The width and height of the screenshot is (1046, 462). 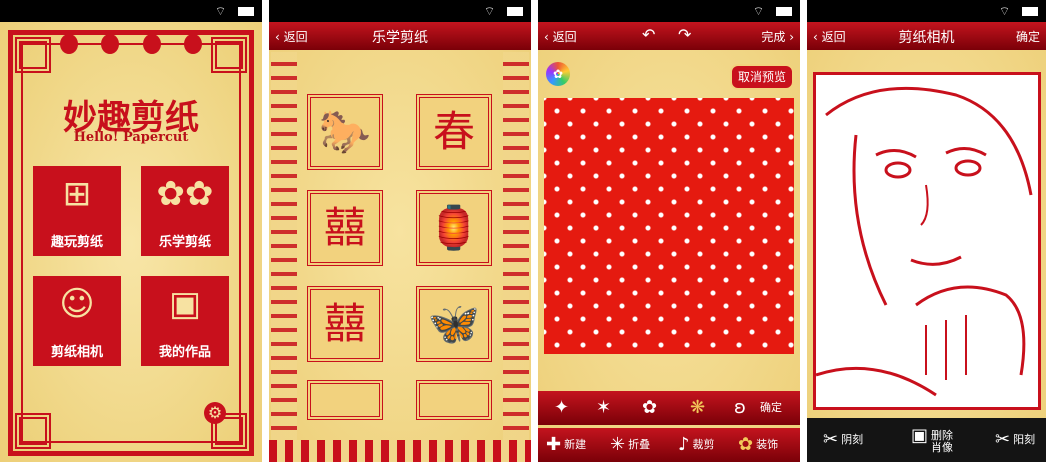 I want to click on cancel-preview-button: 取消预览, so click(x=761, y=77).